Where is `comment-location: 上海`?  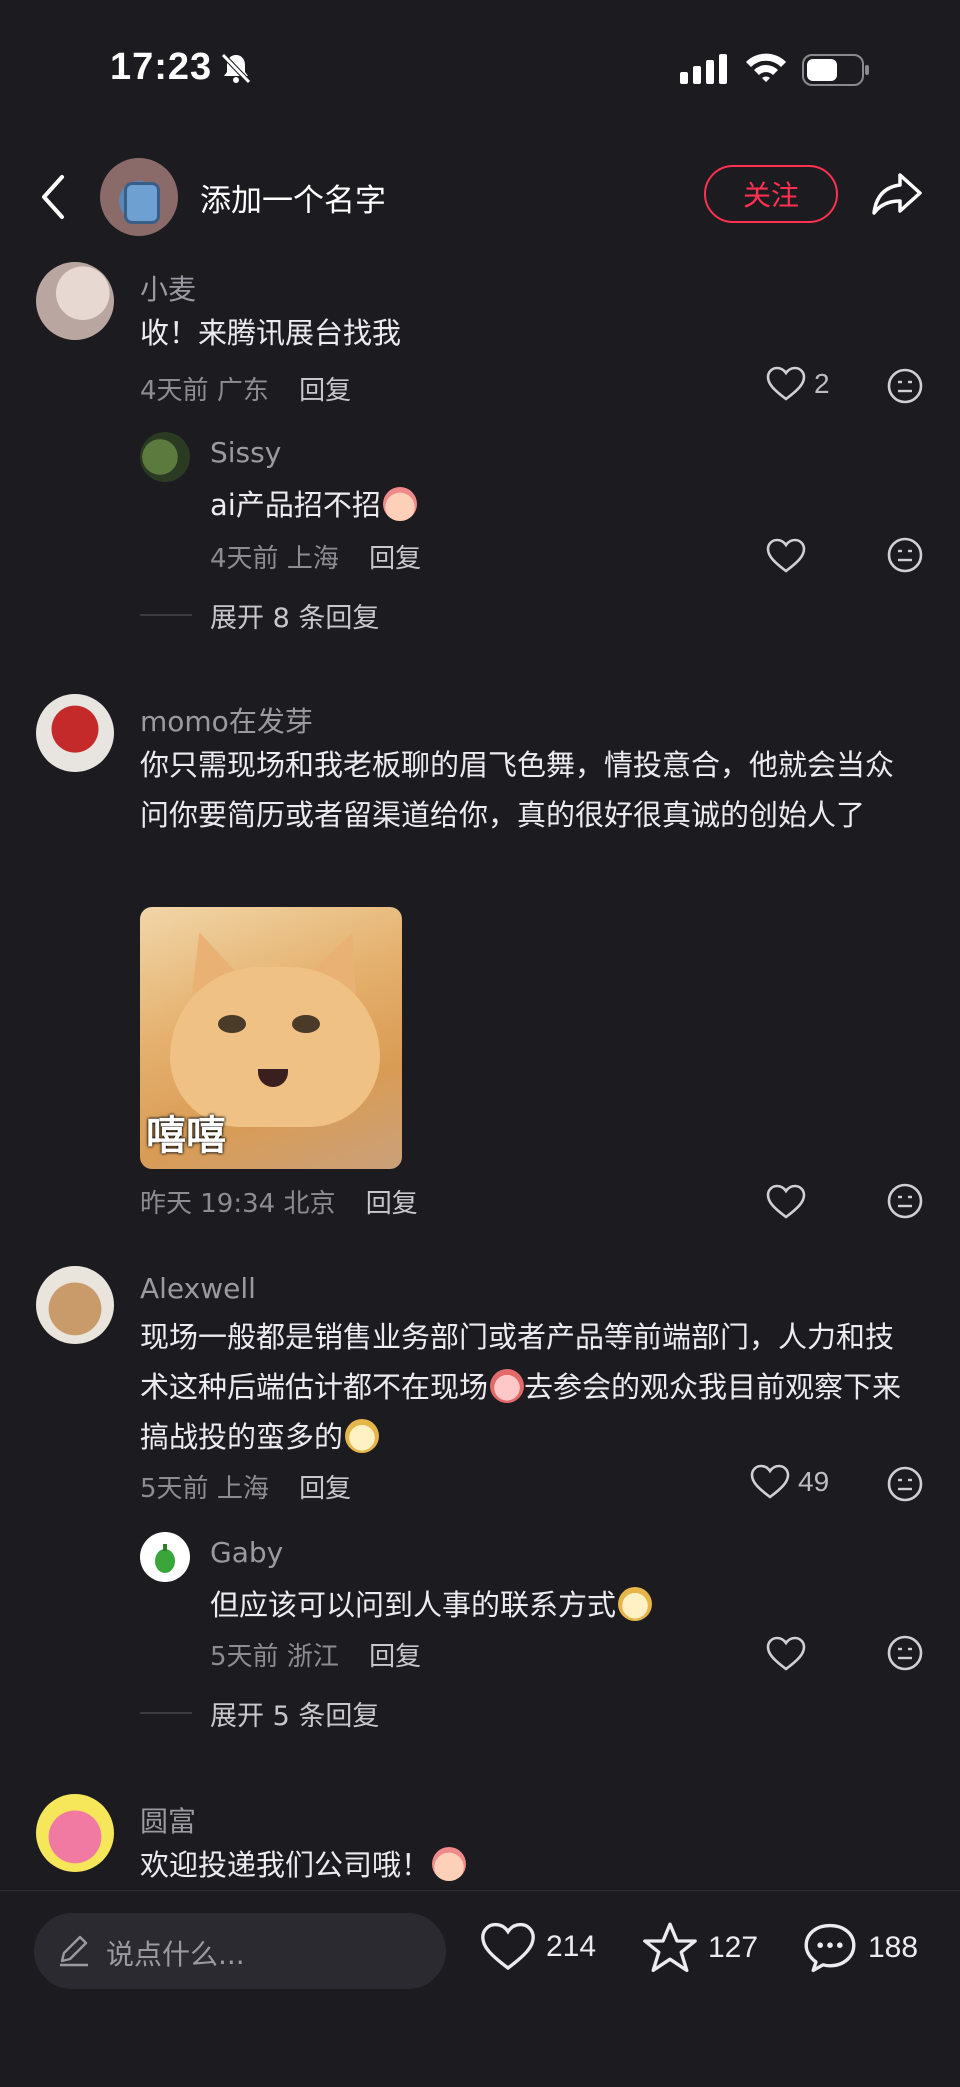
comment-location: 上海 is located at coordinates (242, 1489).